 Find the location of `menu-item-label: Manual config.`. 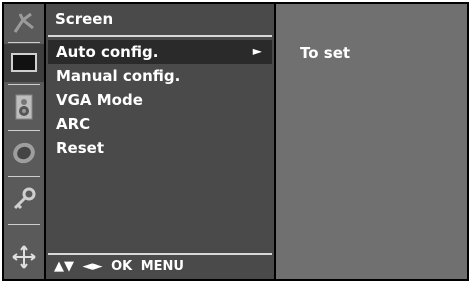

menu-item-label: Manual config. is located at coordinates (118, 76).